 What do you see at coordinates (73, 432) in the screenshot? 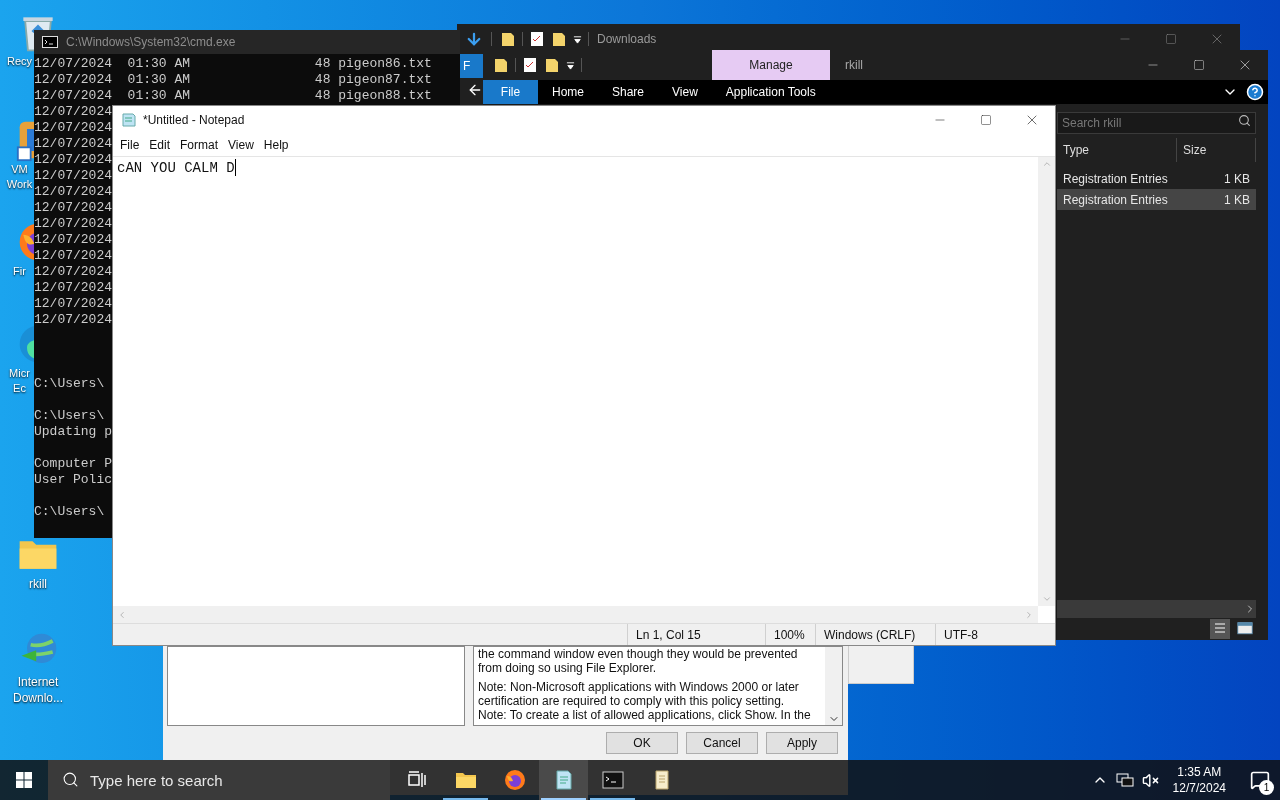
I see `console-line: Updating p` at bounding box center [73, 432].